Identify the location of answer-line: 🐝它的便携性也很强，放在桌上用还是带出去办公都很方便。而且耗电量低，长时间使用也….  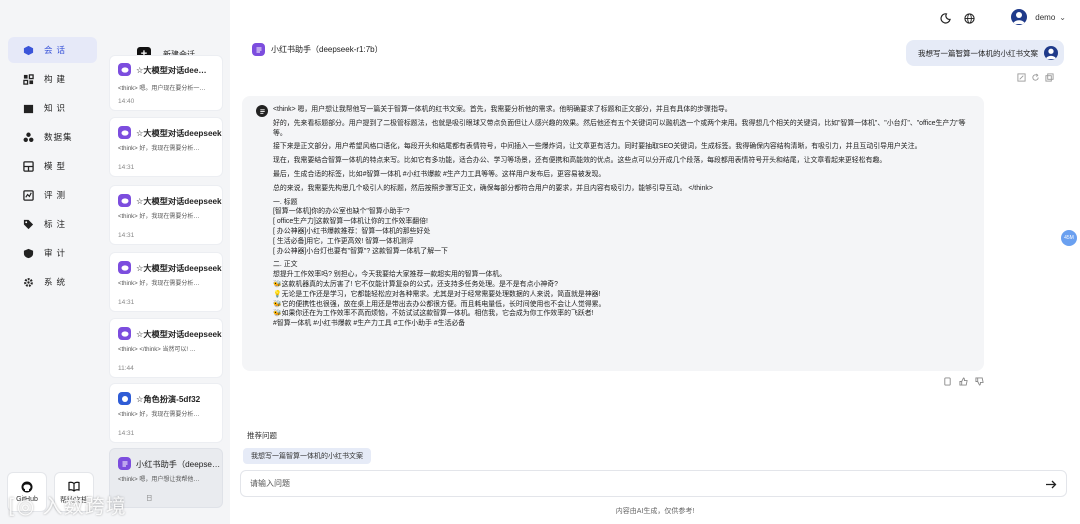
(439, 304).